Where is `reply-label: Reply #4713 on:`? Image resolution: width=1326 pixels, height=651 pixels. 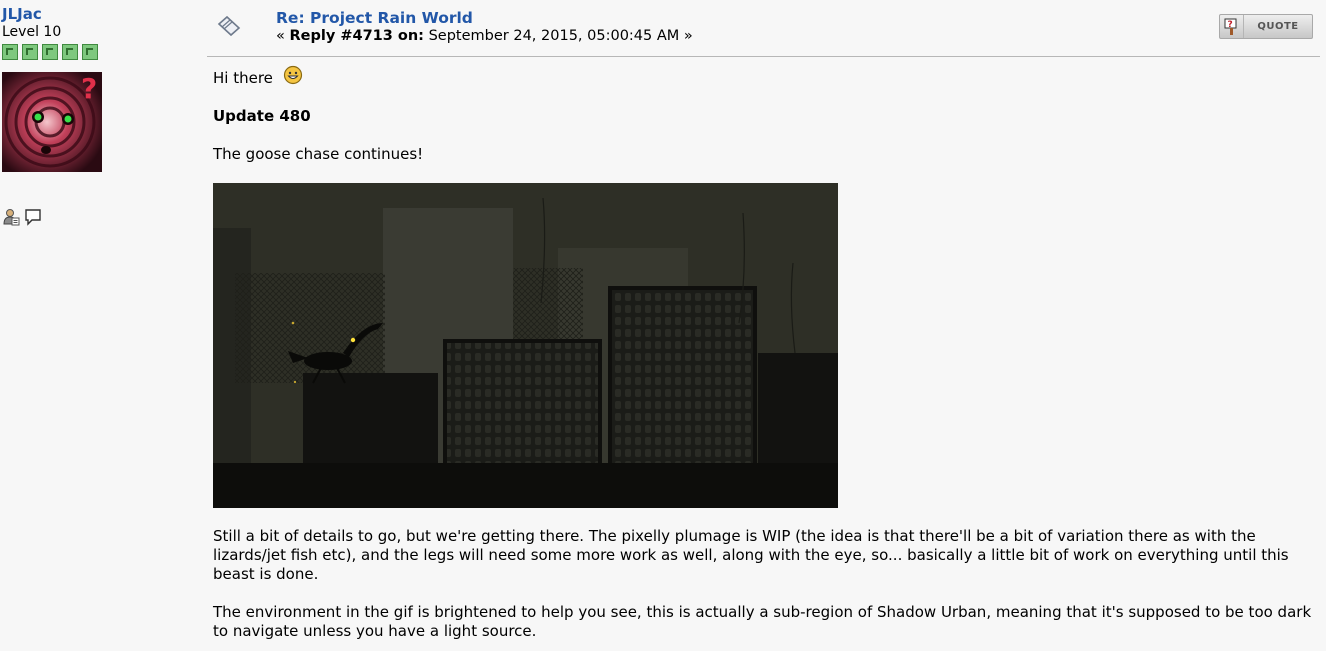
reply-label: Reply #4713 on: is located at coordinates (356, 36).